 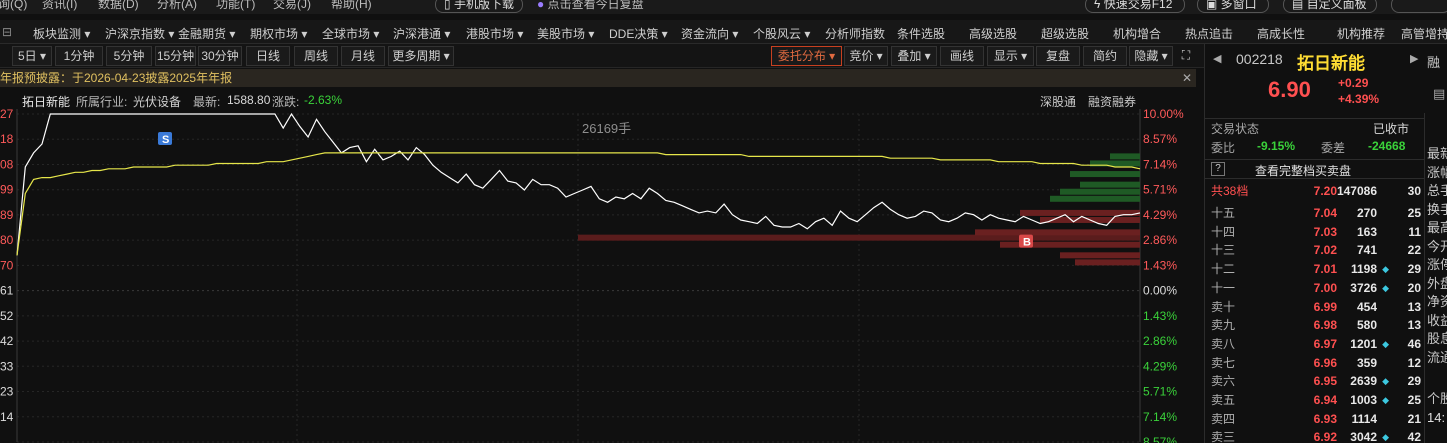 I want to click on order-distribution-dropdown: 委托分布 ▾, so click(x=806, y=56).